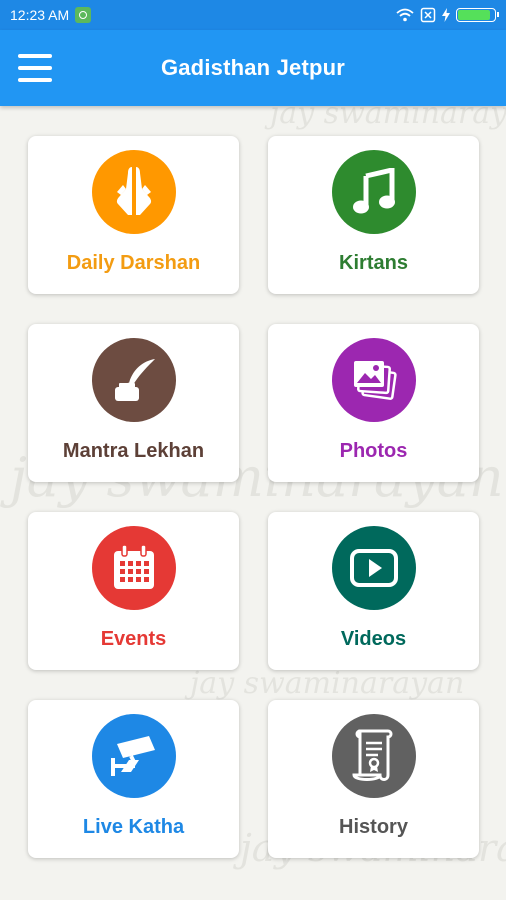  What do you see at coordinates (428, 15) in the screenshot?
I see `no-sim-icon` at bounding box center [428, 15].